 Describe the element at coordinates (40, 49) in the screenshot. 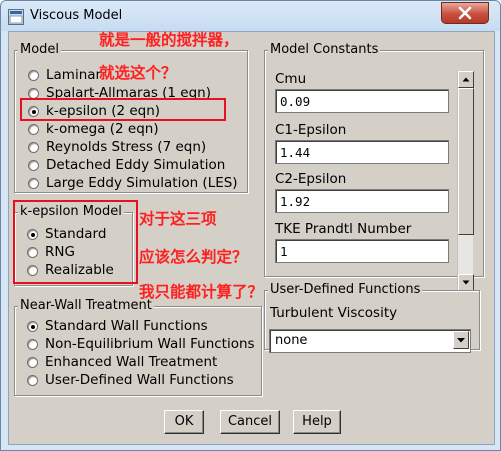

I see `model-group-label: Model` at that location.